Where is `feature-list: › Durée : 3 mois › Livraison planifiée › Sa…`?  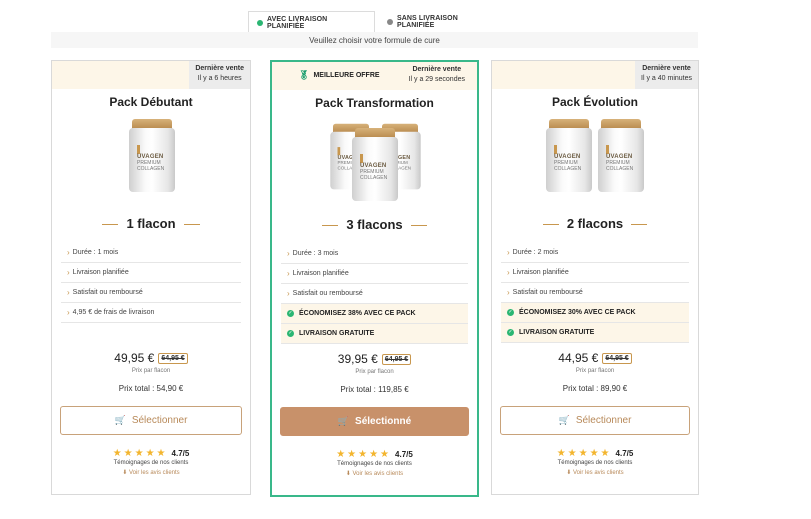
feature-list: › Durée : 3 mois › Livraison planifiée › Sa… is located at coordinates (374, 294).